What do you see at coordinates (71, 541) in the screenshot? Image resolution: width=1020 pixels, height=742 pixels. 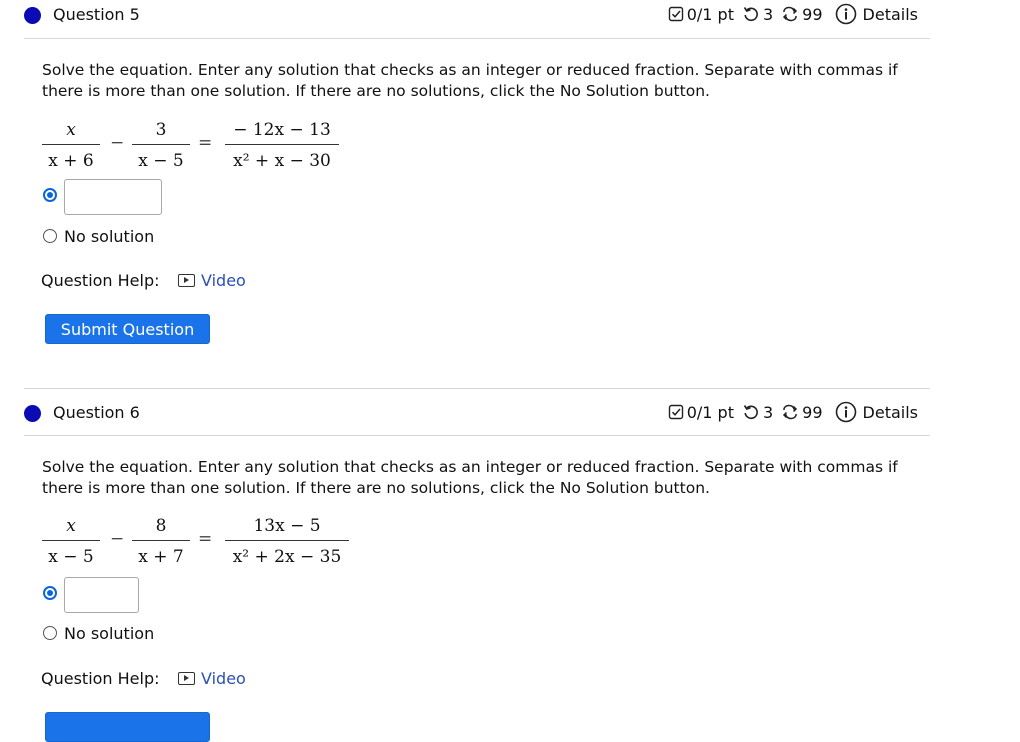 I see `fraction-1: x x − 5` at bounding box center [71, 541].